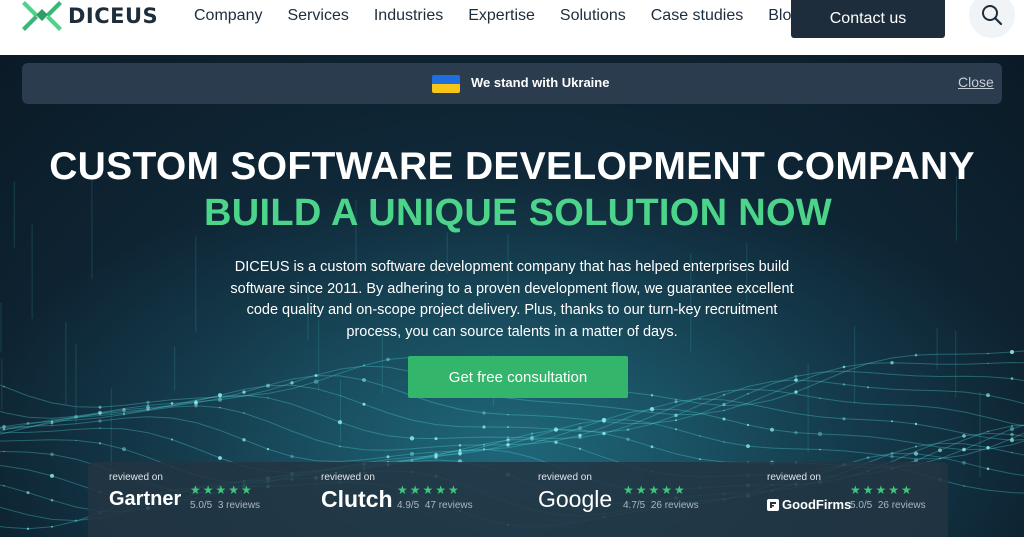  Describe the element at coordinates (882, 490) in the screenshot. I see `goodfirms-stars: ★★★★★` at that location.